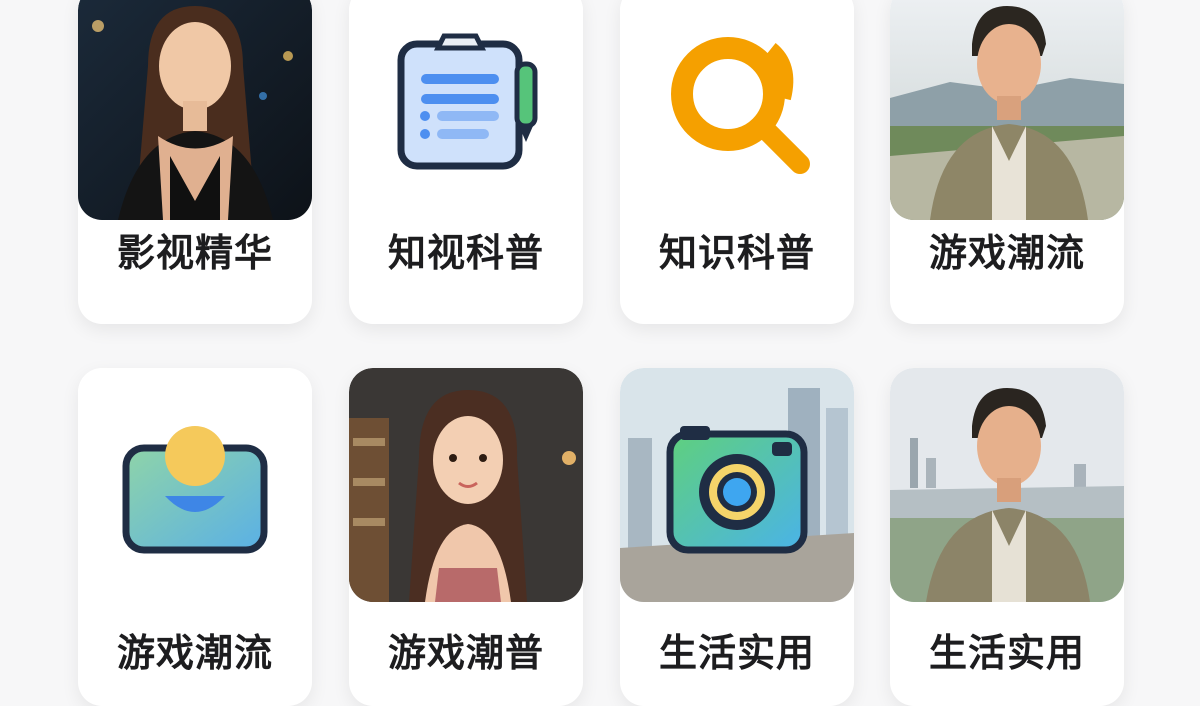 The image size is (1200, 706). What do you see at coordinates (737, 110) in the screenshot?
I see `search-icon` at bounding box center [737, 110].